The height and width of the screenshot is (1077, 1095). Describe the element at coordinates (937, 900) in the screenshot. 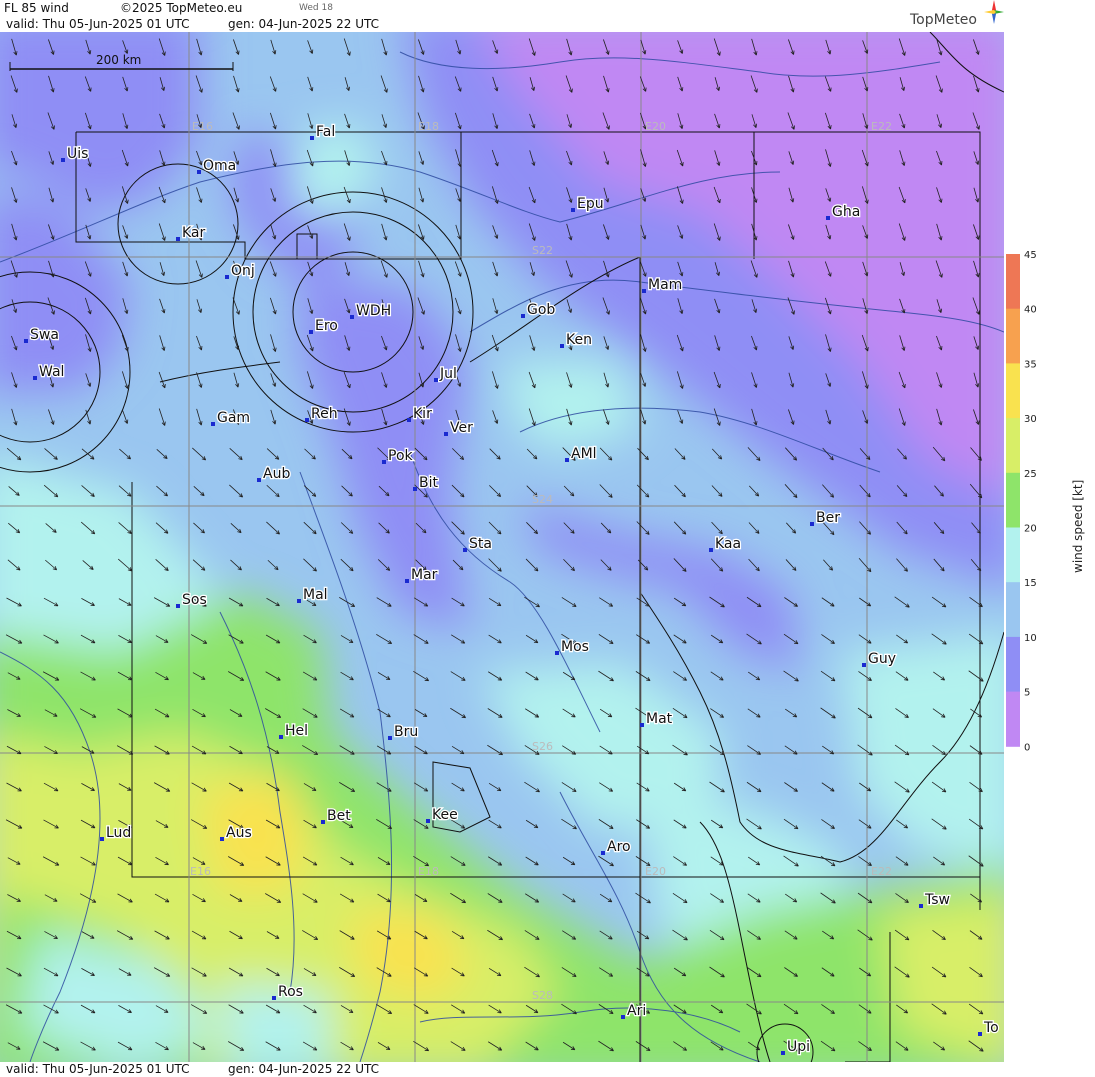

I see `place-label: Tsw` at that location.